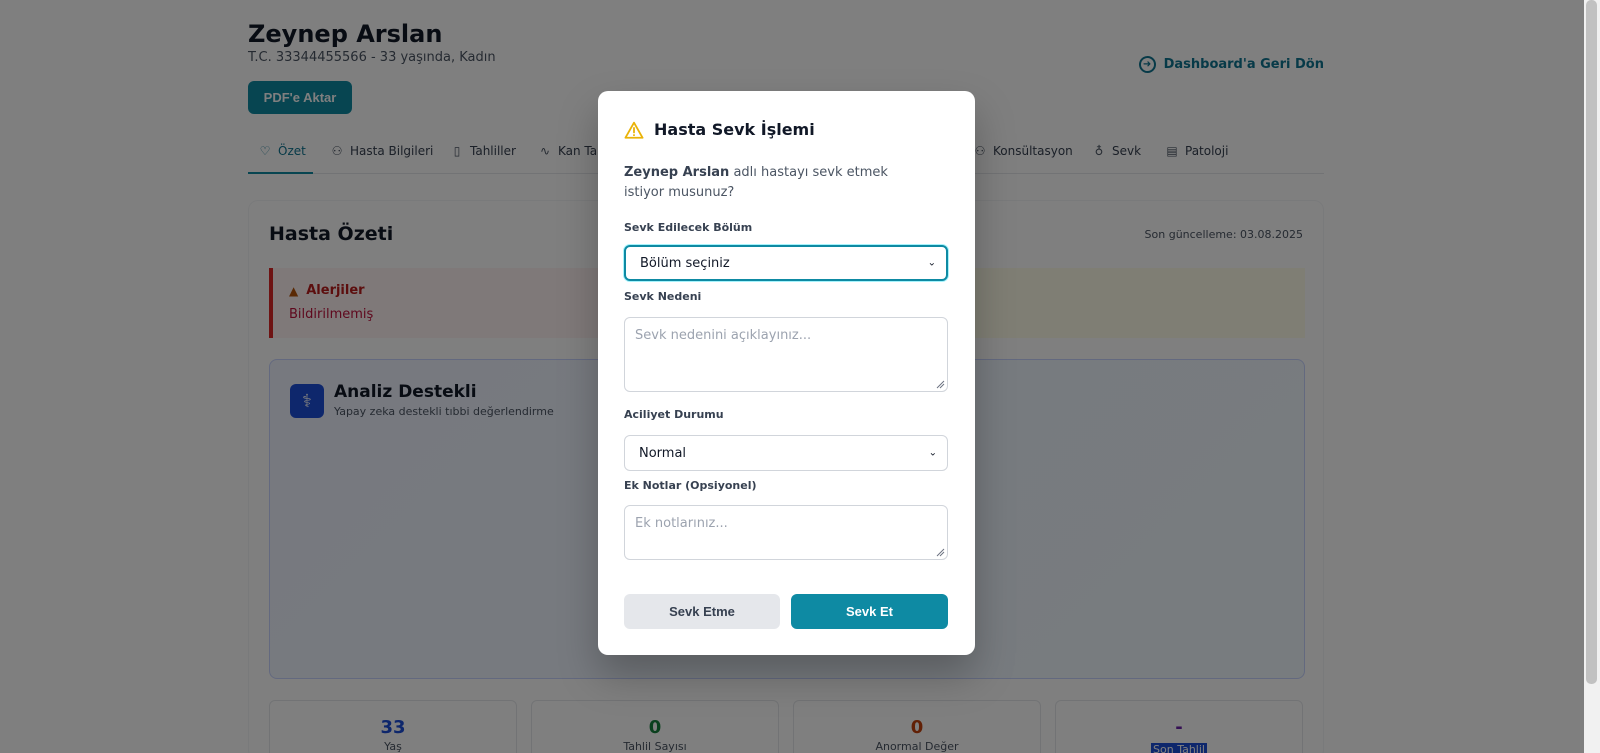 The height and width of the screenshot is (753, 1600). I want to click on page-scrollbar, so click(1592, 376).